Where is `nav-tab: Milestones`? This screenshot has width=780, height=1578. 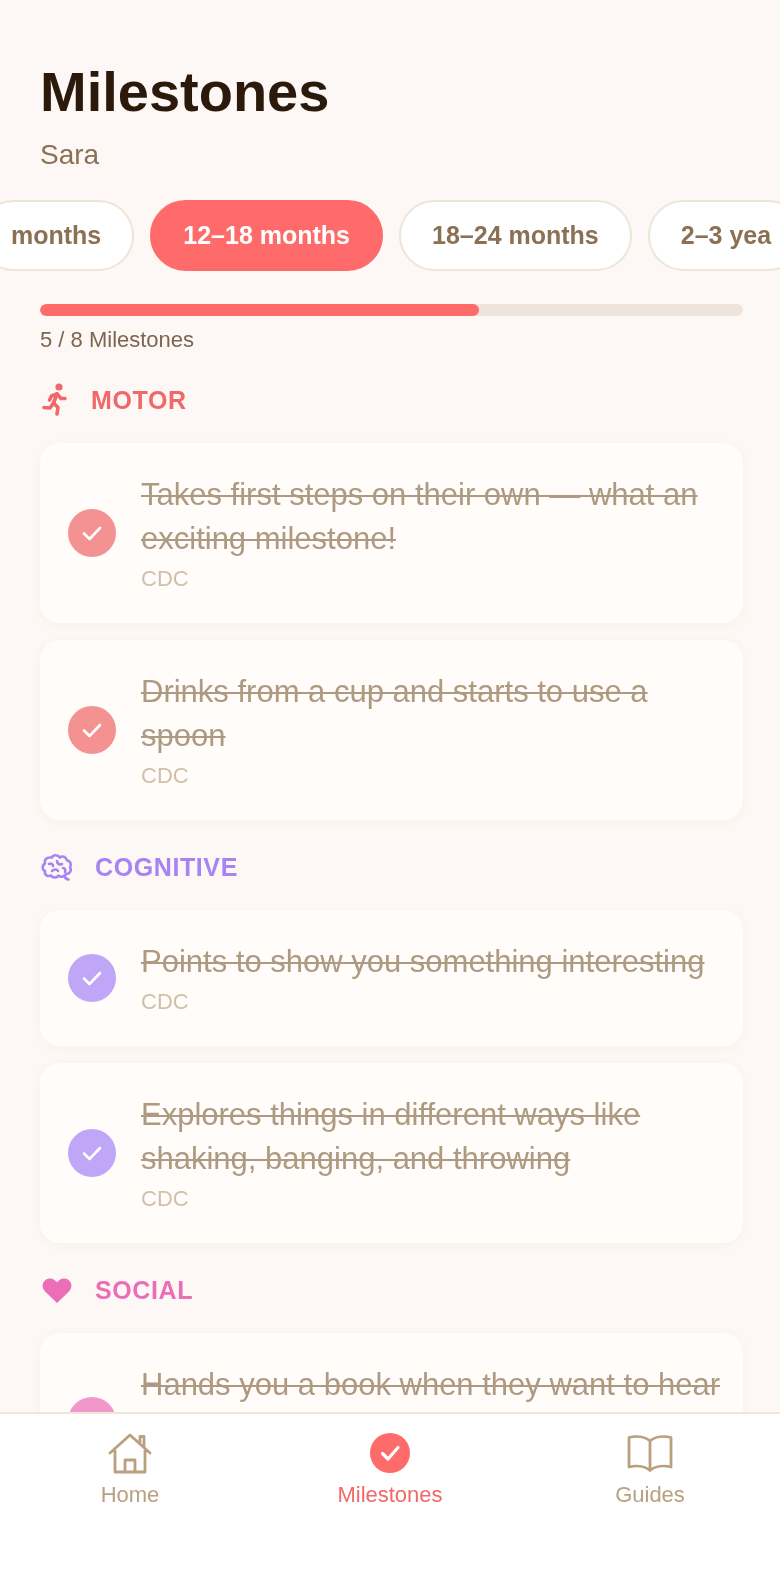 nav-tab: Milestones is located at coordinates (390, 1470).